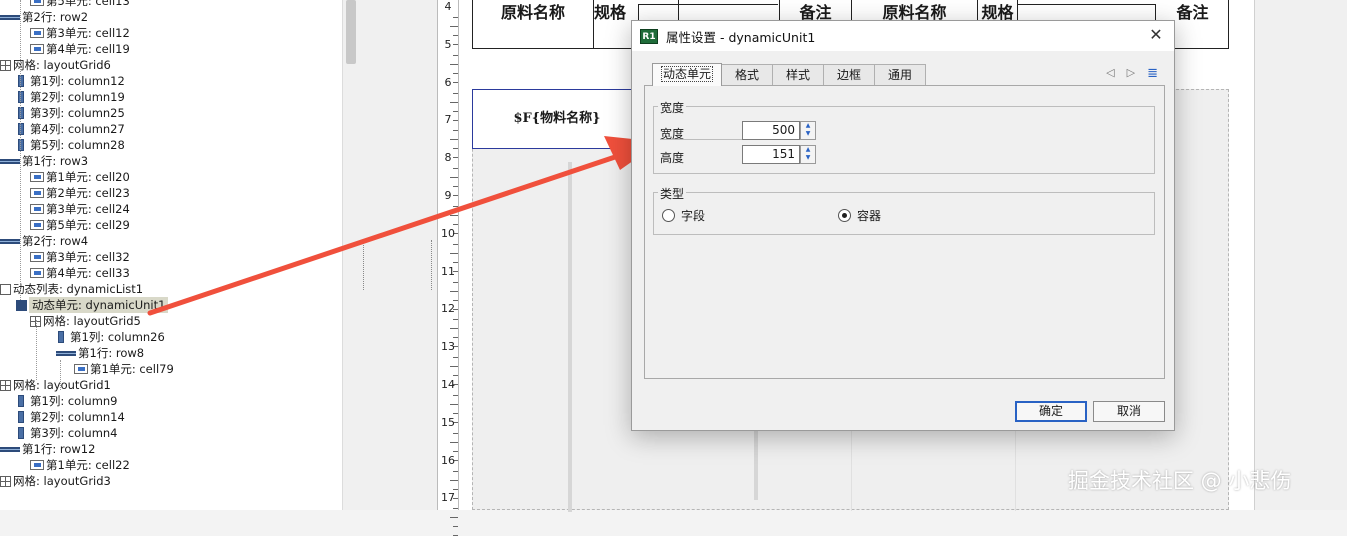  Describe the element at coordinates (55, 17) in the screenshot. I see `tree-item-label: 第2行: row2` at that location.